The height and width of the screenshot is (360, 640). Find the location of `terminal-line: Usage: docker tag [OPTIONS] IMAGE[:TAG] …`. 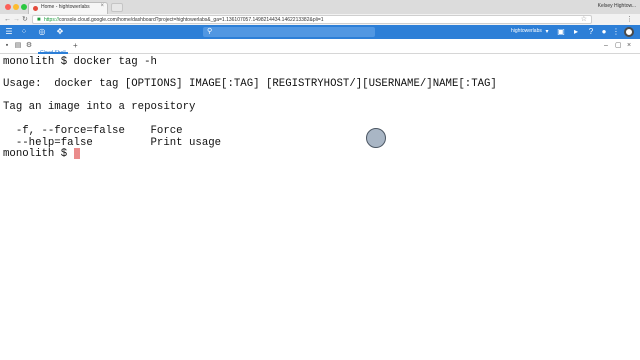

terminal-line: Usage: docker tag [OPTIONS] IMAGE[:TAG] … is located at coordinates (250, 84).